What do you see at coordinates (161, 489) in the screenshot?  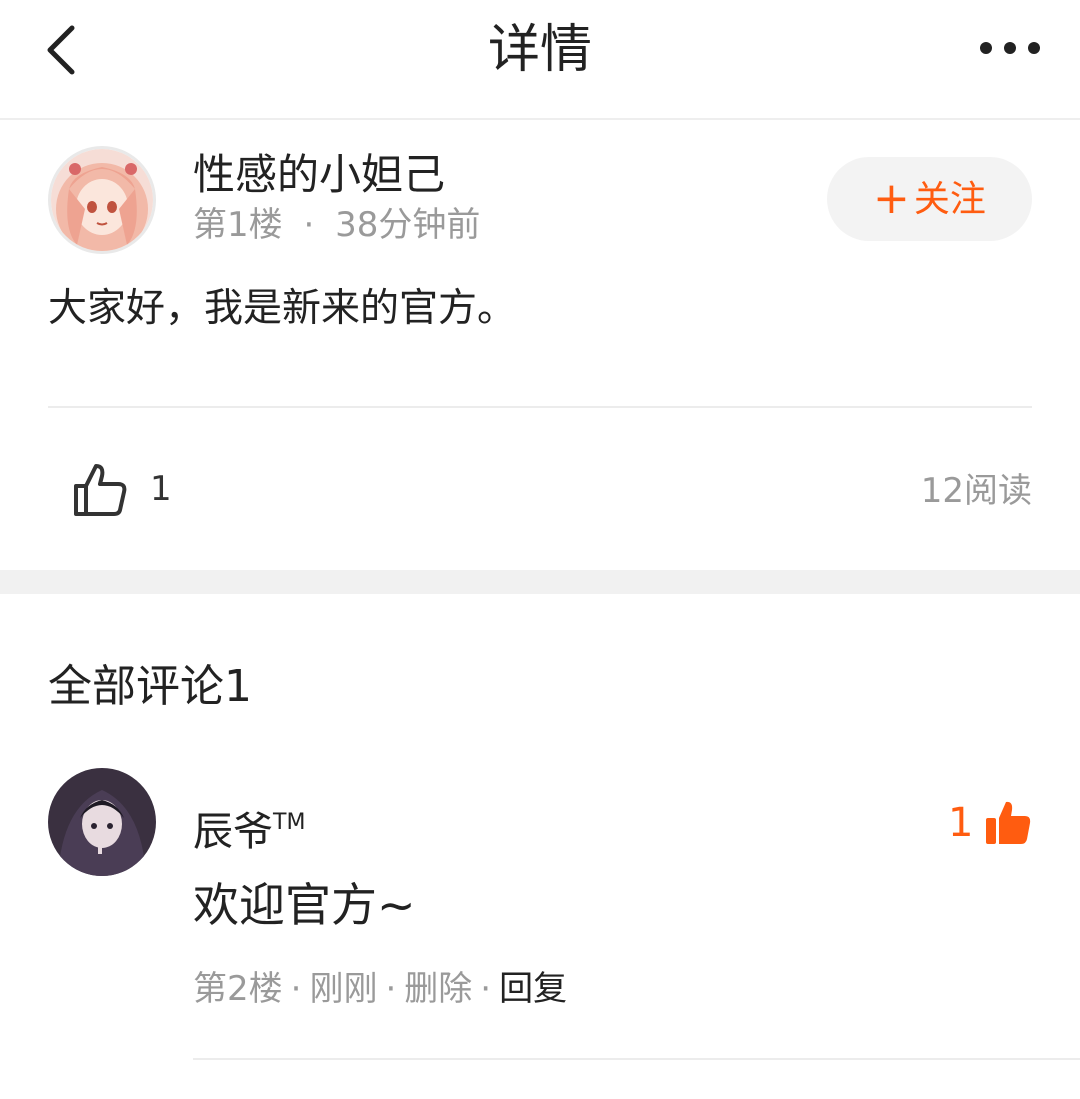 I see `post-like-count: 1` at bounding box center [161, 489].